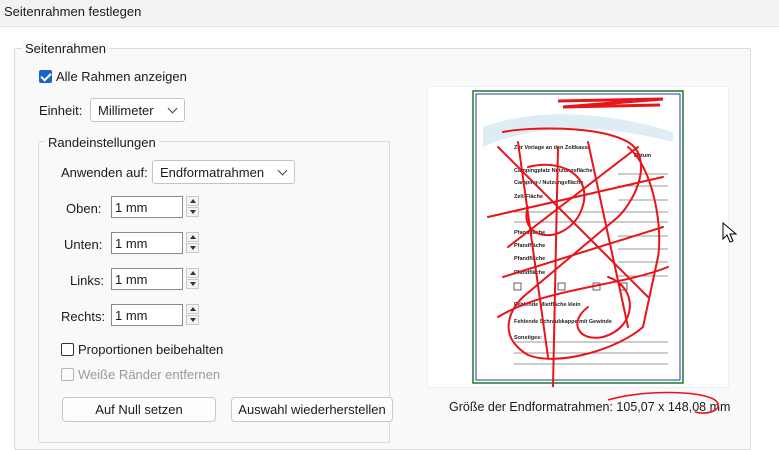  What do you see at coordinates (663, 402) in the screenshot?
I see `annotation-underline` at bounding box center [663, 402].